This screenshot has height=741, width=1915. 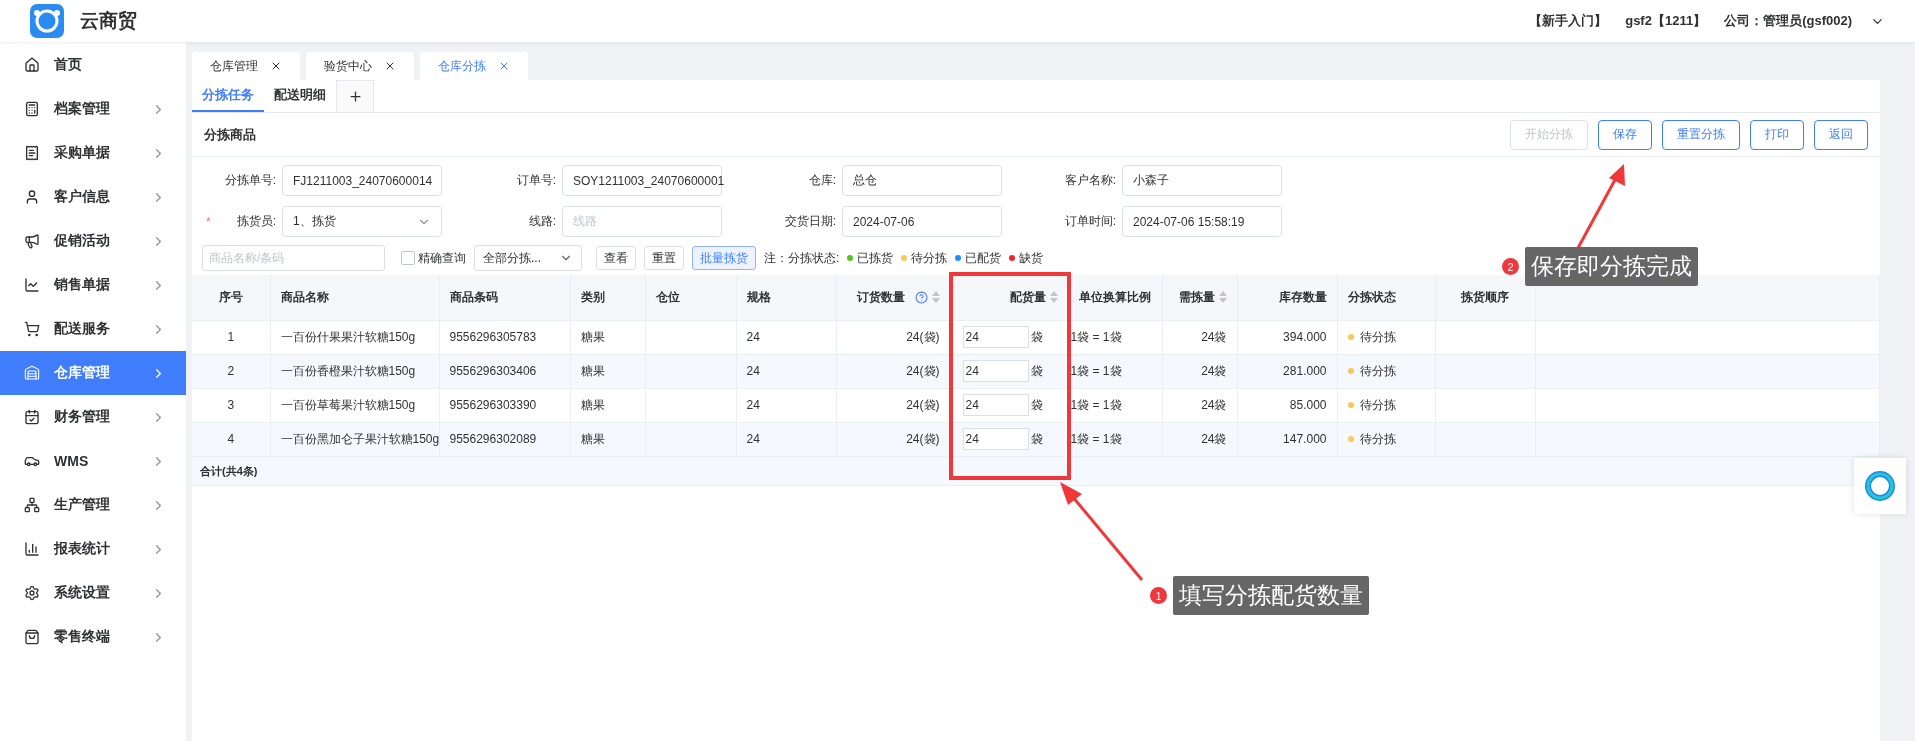 I want to click on calculator-icon, so click(x=32, y=109).